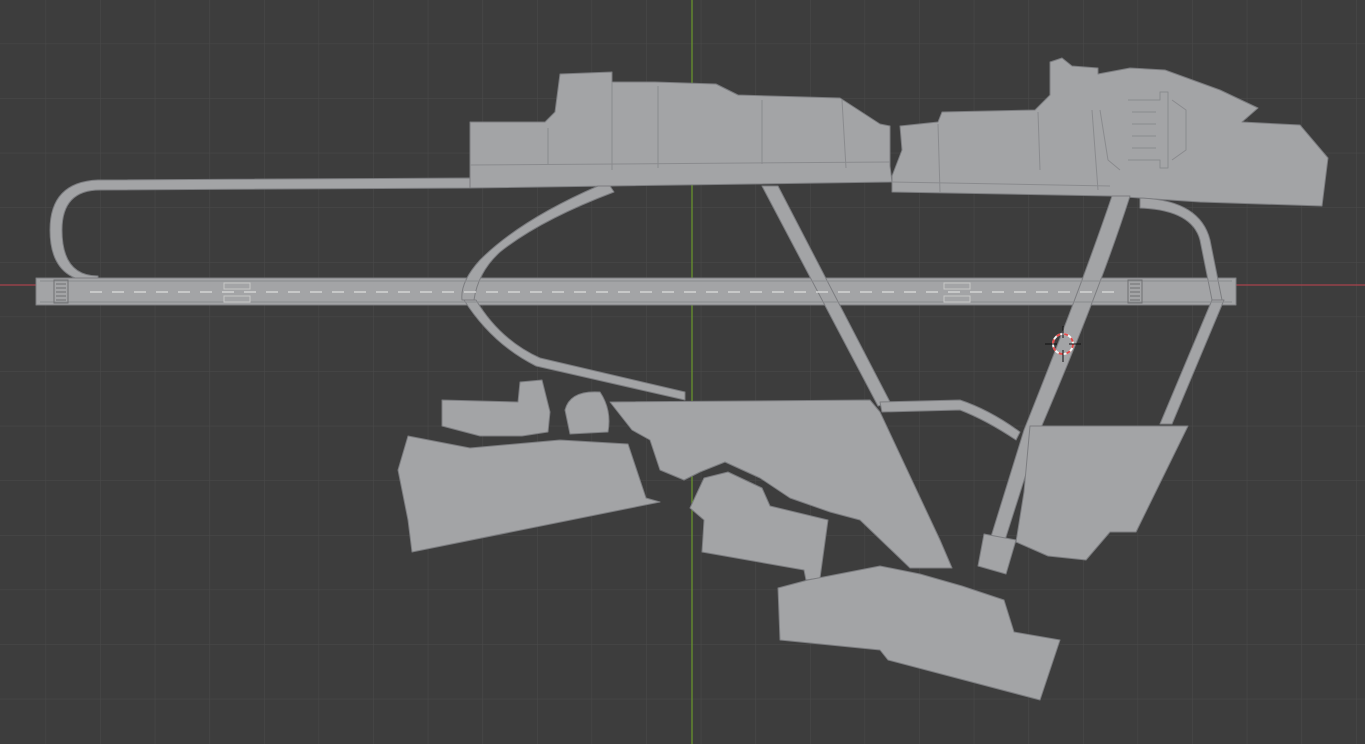  Describe the element at coordinates (636, 291) in the screenshot. I see `main-runway` at that location.